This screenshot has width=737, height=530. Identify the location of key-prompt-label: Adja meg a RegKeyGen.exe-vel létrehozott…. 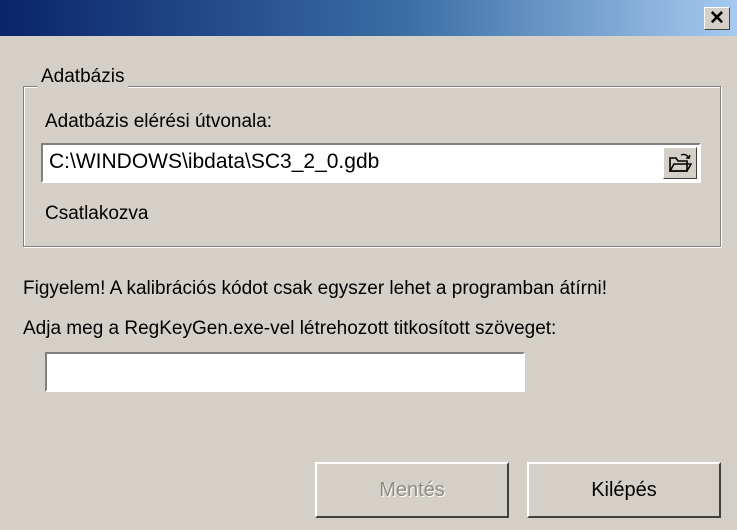
(290, 328).